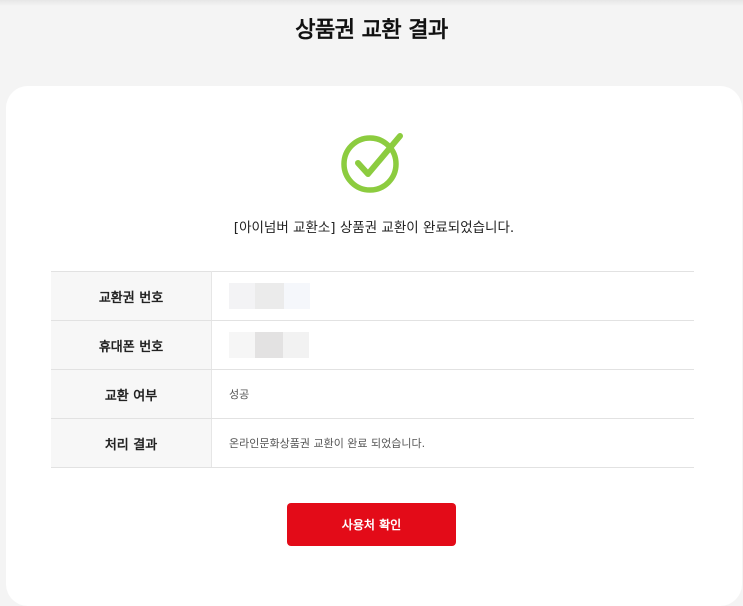 The height and width of the screenshot is (606, 743). I want to click on exchange-status-value: 성공, so click(452, 394).